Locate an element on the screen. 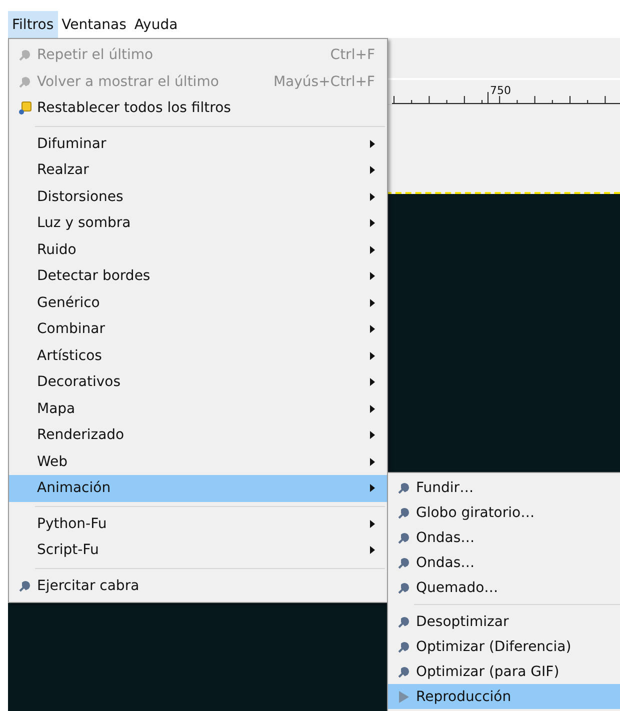 The height and width of the screenshot is (711, 620). menu-item: Mapa is located at coordinates (198, 409).